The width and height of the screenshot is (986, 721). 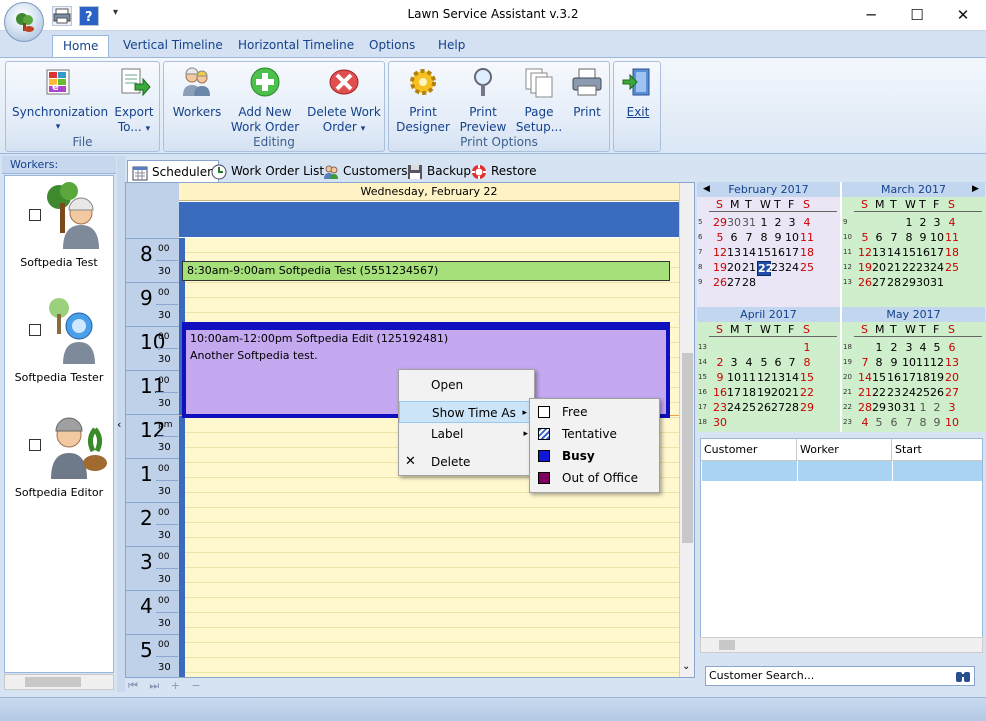 I want to click on column-header-worker: Worker, so click(x=844, y=450).